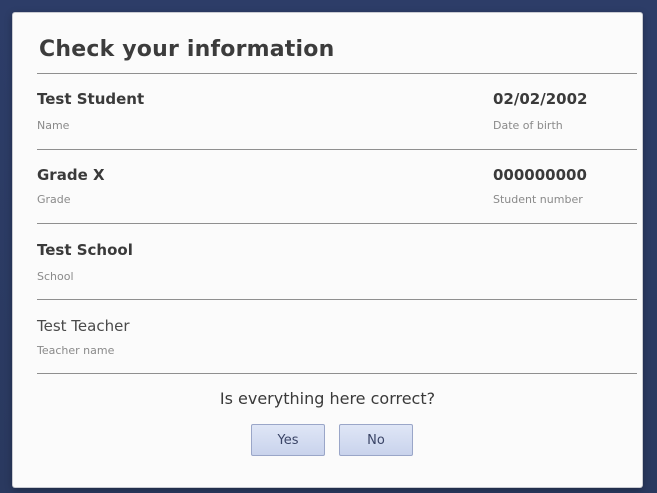 The width and height of the screenshot is (657, 493). Describe the element at coordinates (538, 199) in the screenshot. I see `student-number-label: Student number` at that location.